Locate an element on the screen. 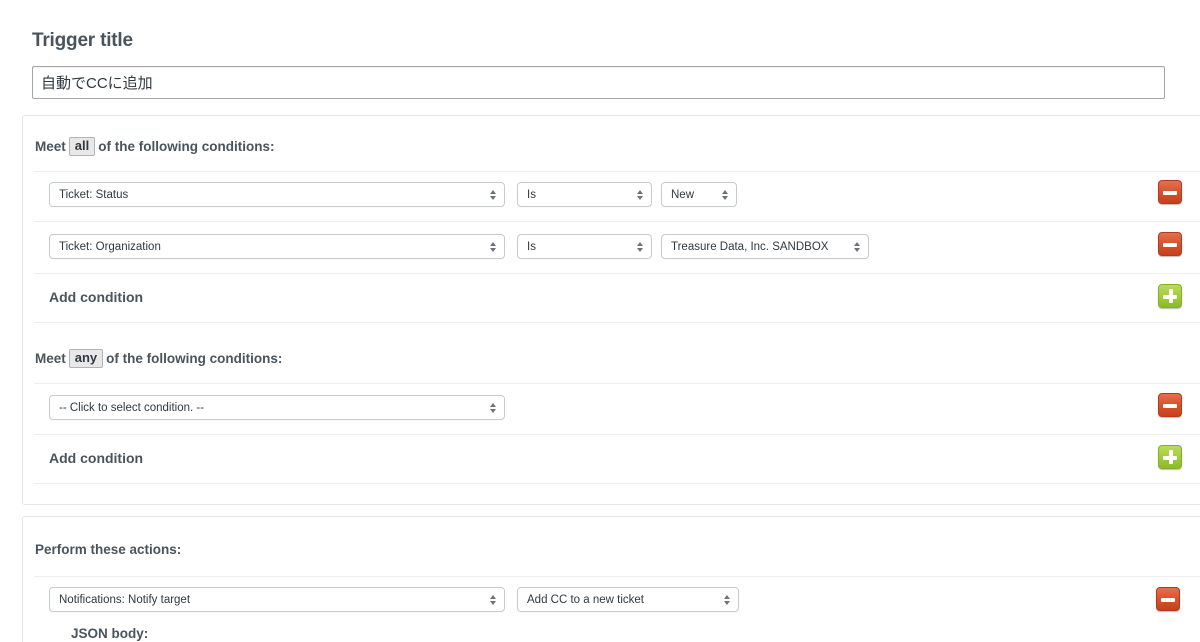 The image size is (1200, 642). action-0-field-select: Notifications: Notify target is located at coordinates (277, 599).